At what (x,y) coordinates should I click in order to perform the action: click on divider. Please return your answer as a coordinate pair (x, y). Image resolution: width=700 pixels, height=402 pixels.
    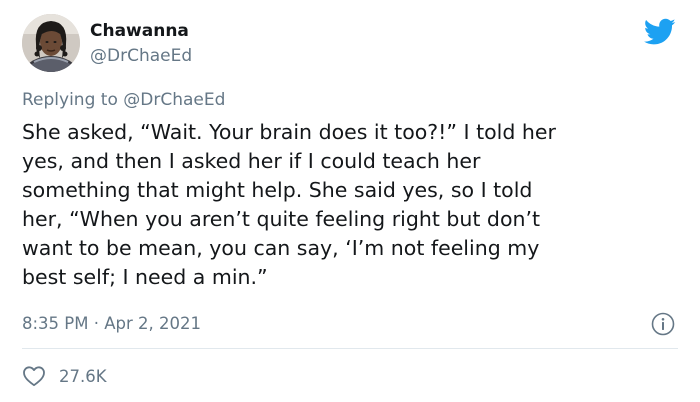
    Looking at the image, I should click on (350, 348).